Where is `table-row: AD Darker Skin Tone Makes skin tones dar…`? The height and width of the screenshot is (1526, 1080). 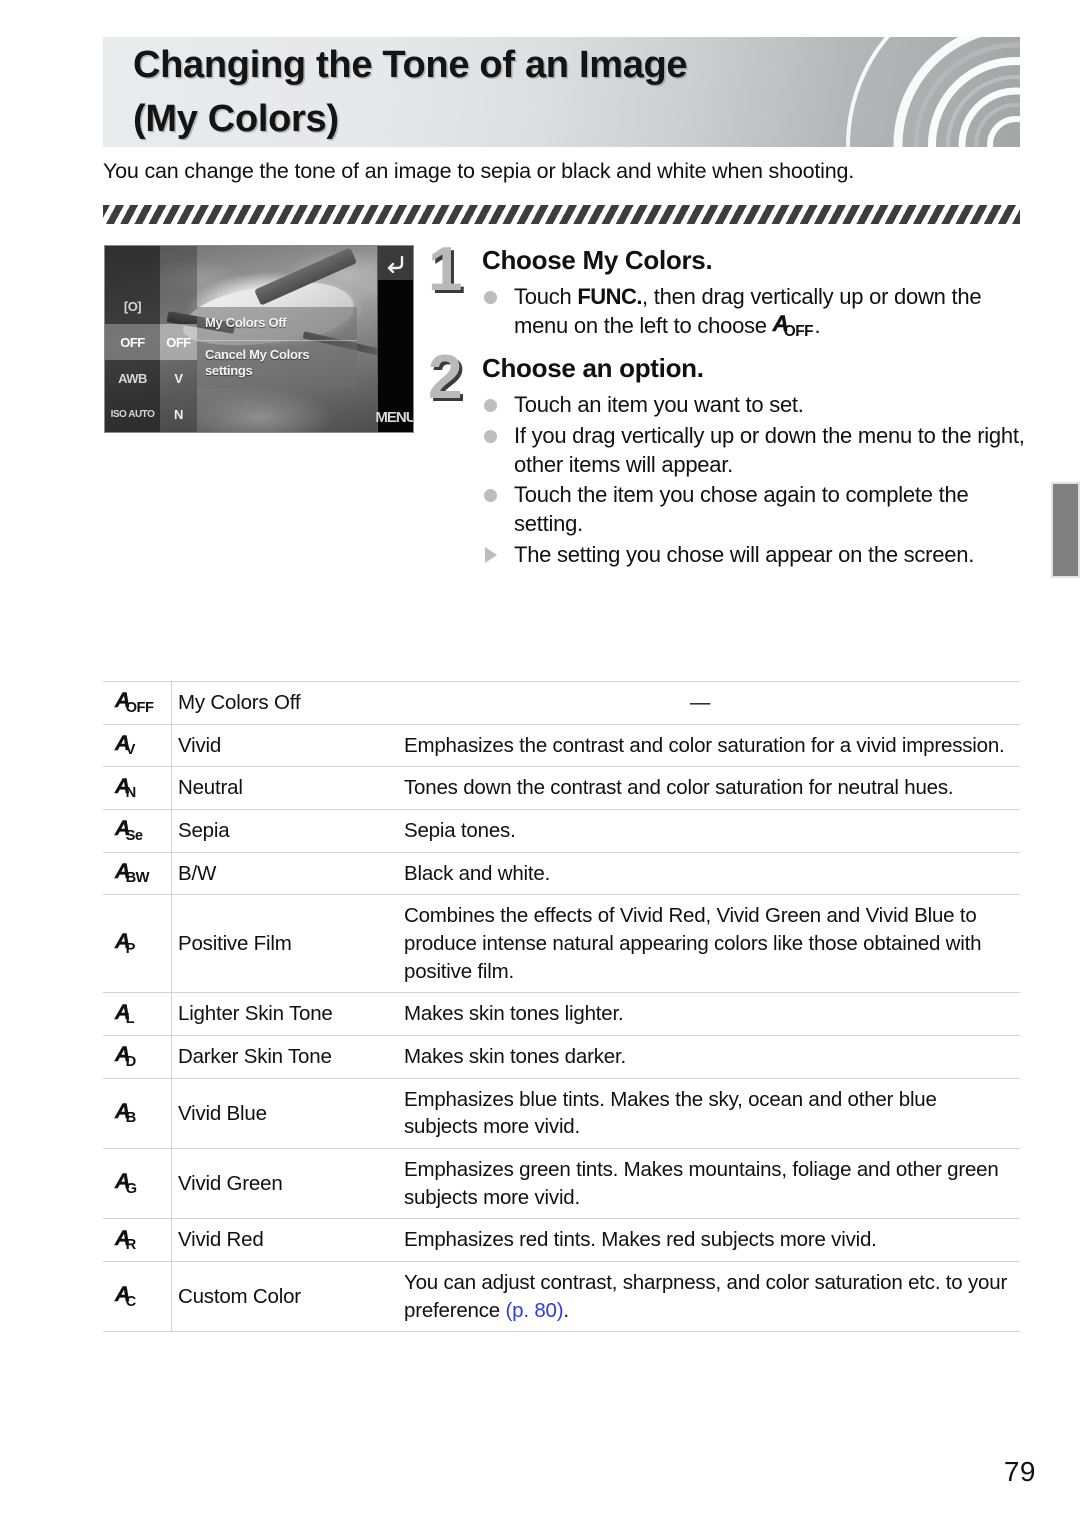 table-row: AD Darker Skin Tone Makes skin tones dar… is located at coordinates (561, 1057).